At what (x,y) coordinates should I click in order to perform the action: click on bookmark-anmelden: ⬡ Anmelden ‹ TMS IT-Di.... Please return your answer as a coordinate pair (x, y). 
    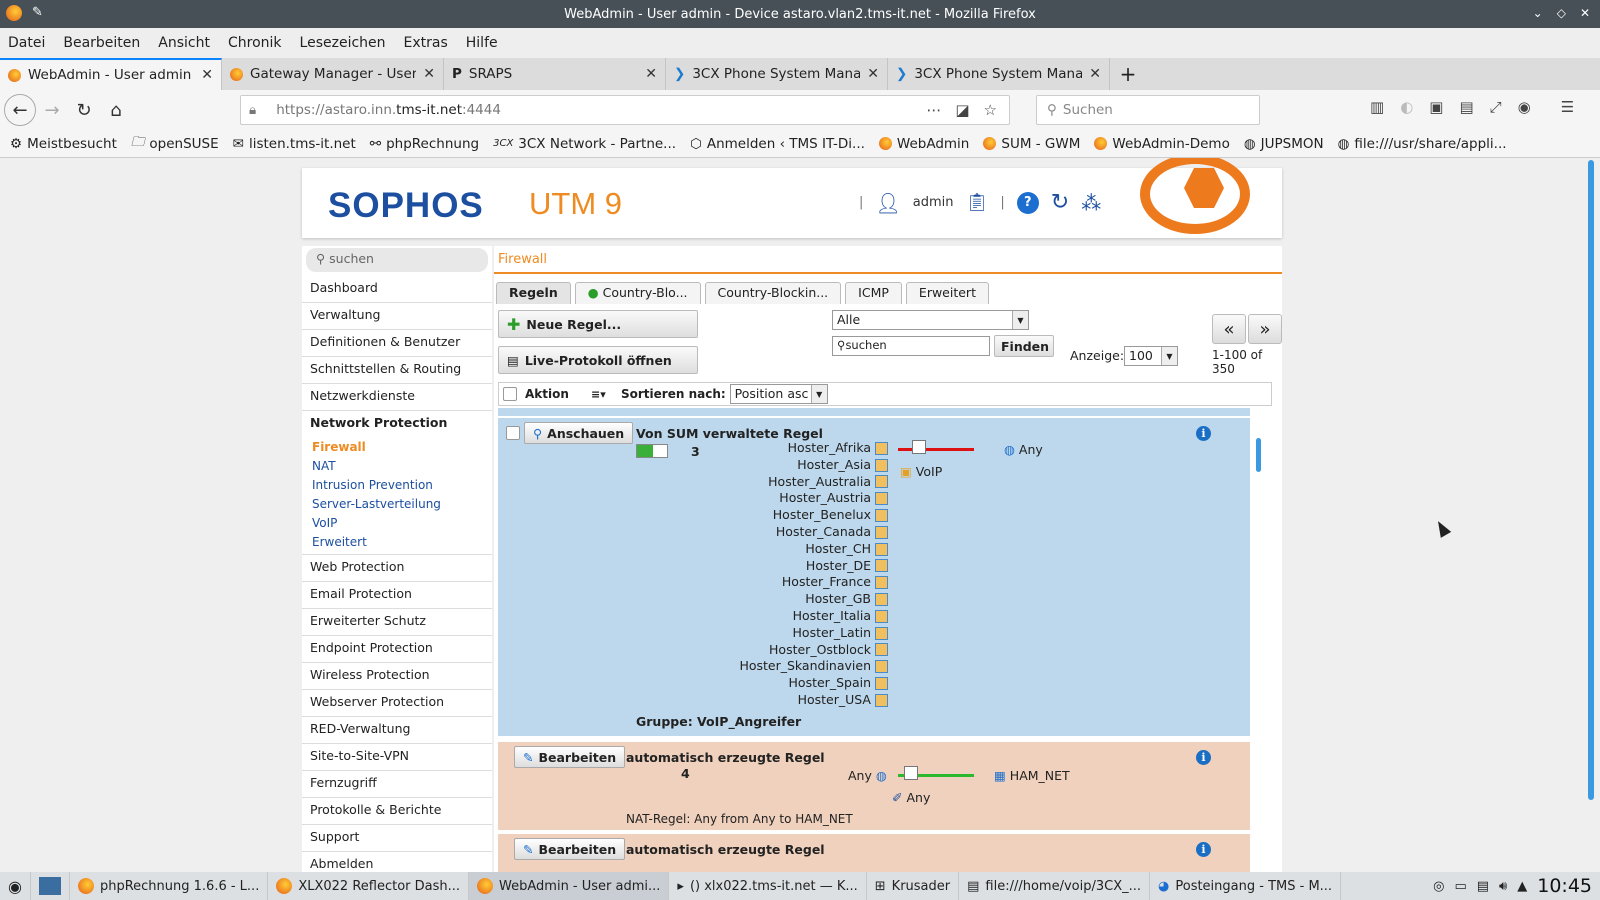
    Looking at the image, I should click on (777, 144).